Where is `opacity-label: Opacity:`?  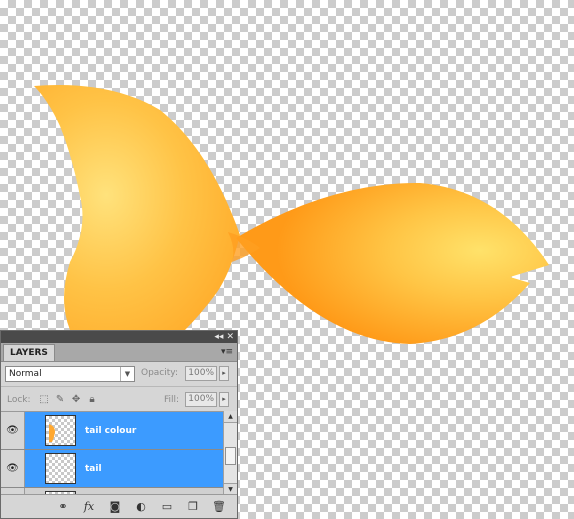
opacity-label: Opacity: is located at coordinates (159, 373).